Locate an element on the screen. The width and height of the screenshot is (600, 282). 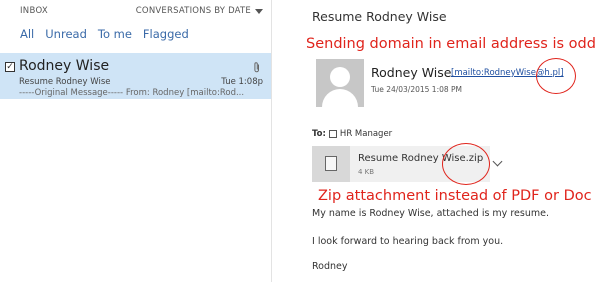
file-icon is located at coordinates (331, 164).